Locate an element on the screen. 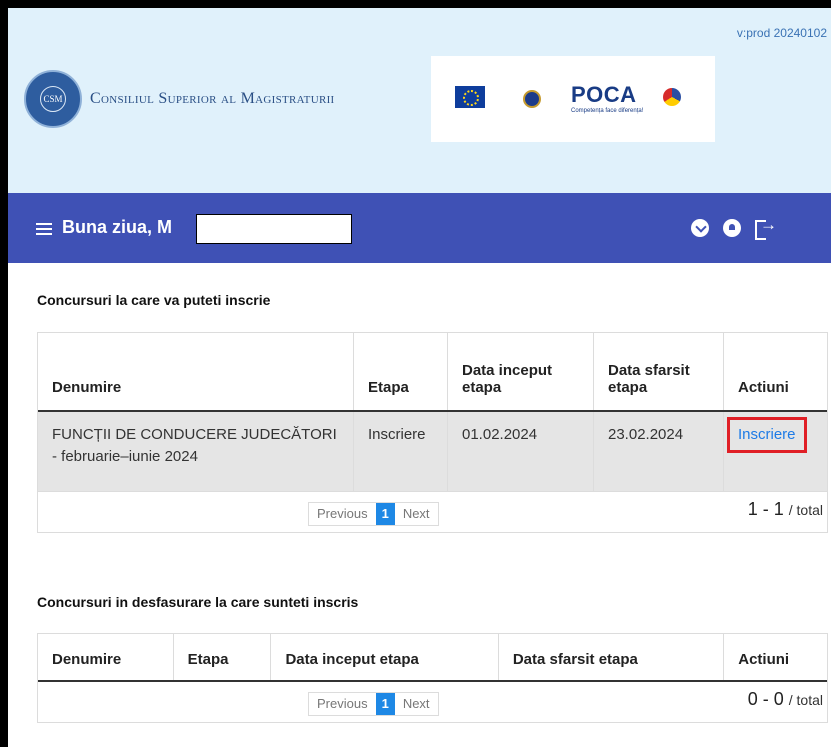  menu-icon is located at coordinates (44, 229).